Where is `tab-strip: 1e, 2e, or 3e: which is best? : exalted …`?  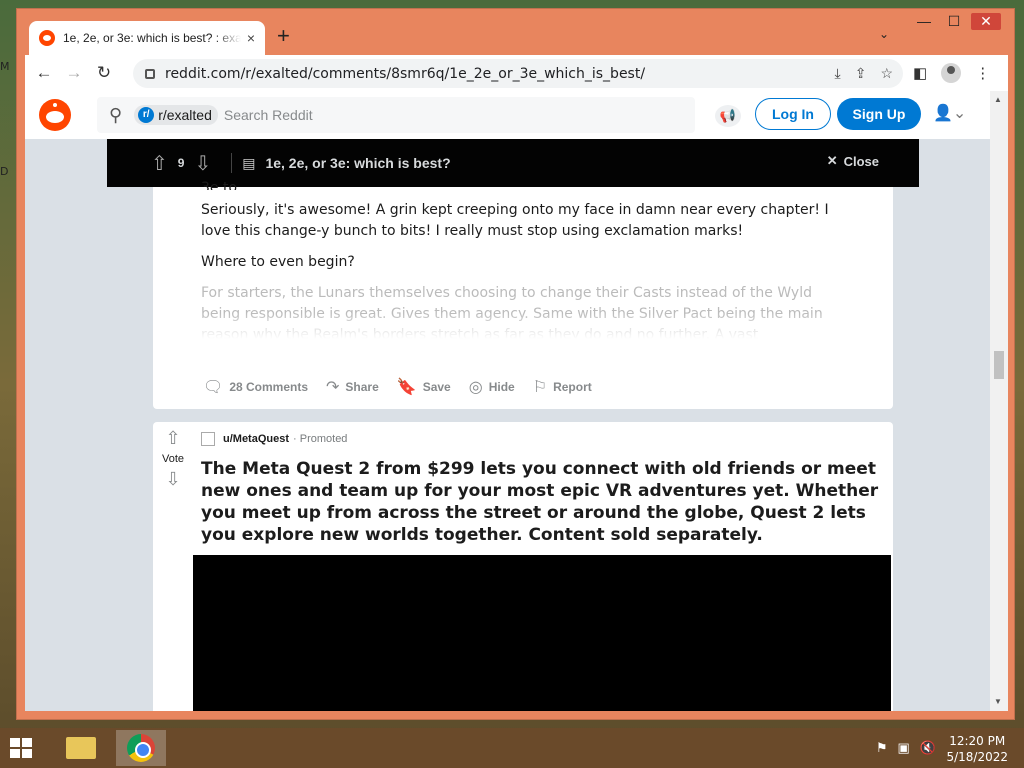 tab-strip: 1e, 2e, or 3e: which is best? : exalted … is located at coordinates (515, 32).